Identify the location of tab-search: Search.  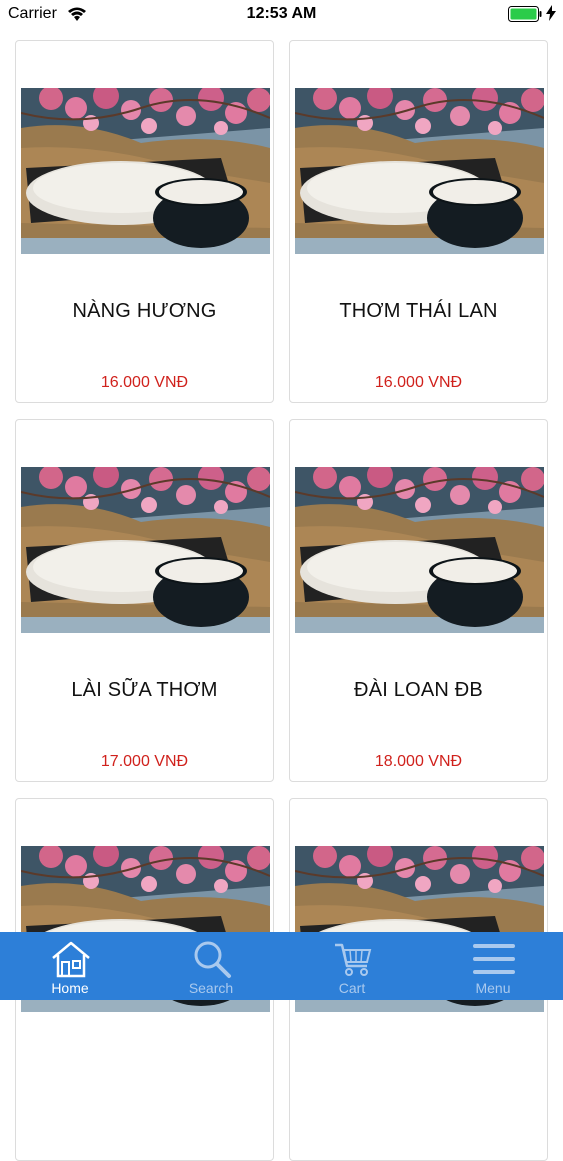
(211, 966).